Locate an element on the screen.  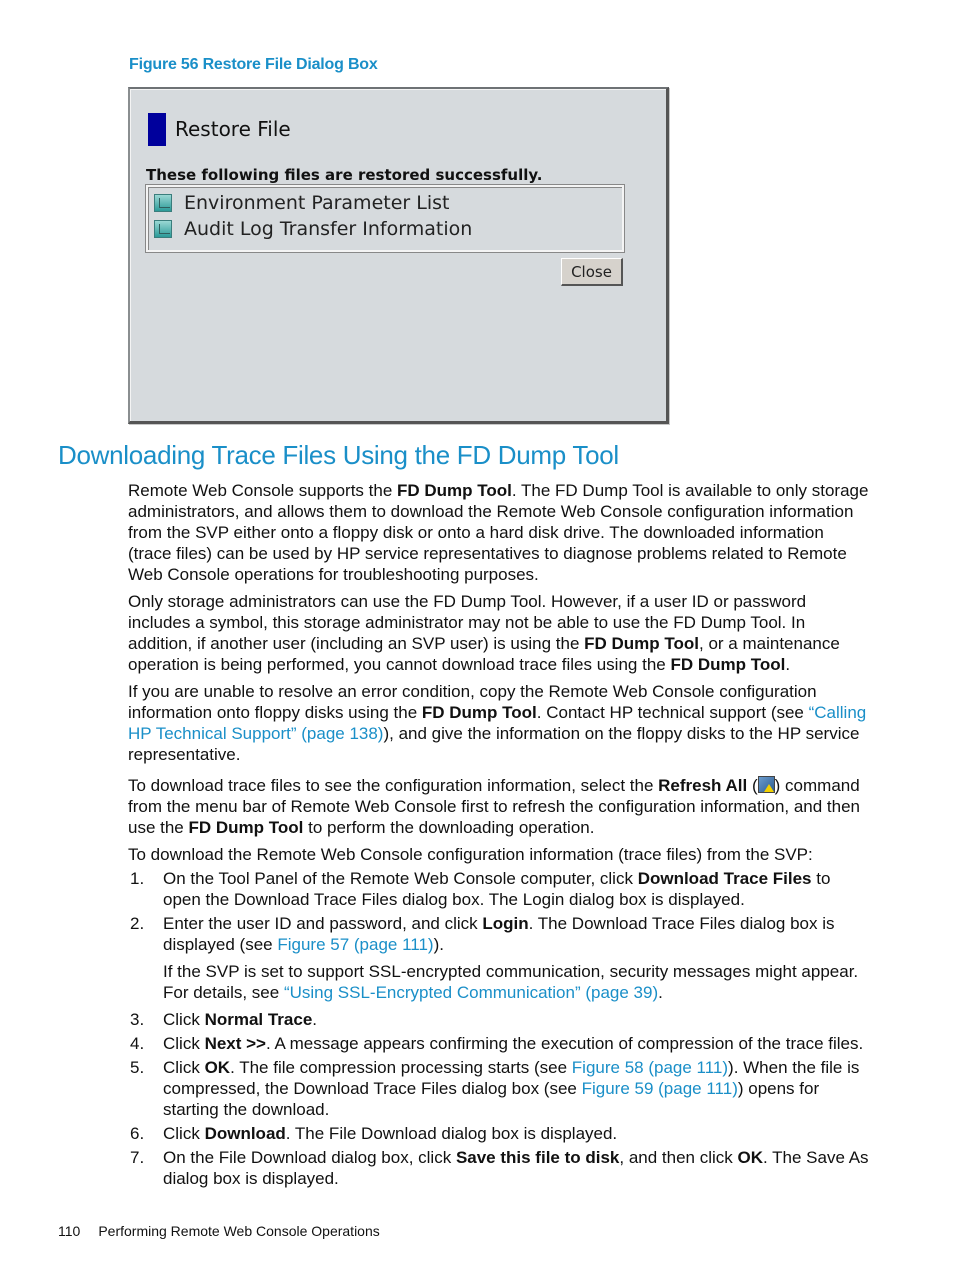
text: On the File Download dialog box, click is located at coordinates (309, 1157).